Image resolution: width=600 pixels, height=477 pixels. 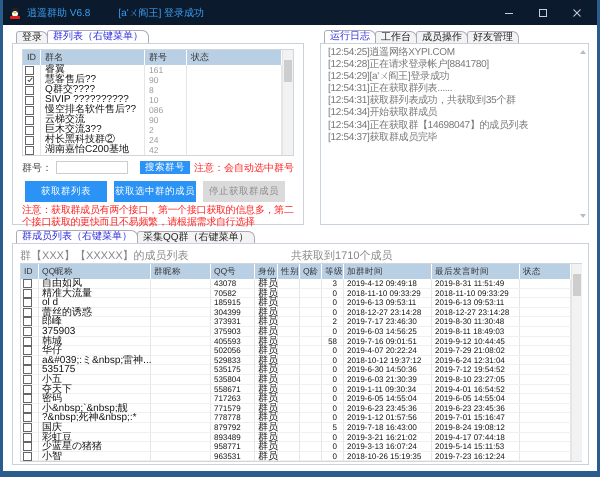 What do you see at coordinates (289, 271) in the screenshot?
I see `column-header: 性别` at bounding box center [289, 271].